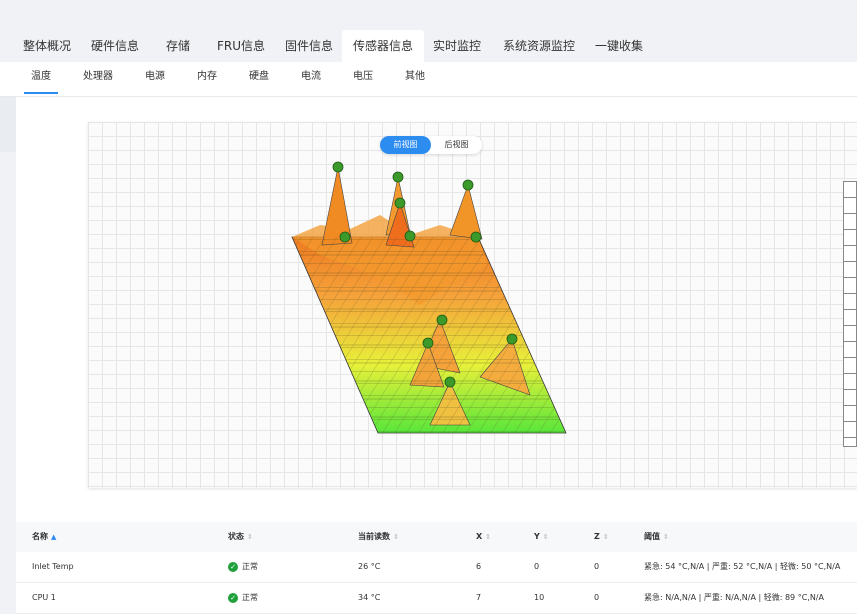 The width and height of the screenshot is (857, 614). I want to click on subtab-memory: 内存, so click(207, 79).